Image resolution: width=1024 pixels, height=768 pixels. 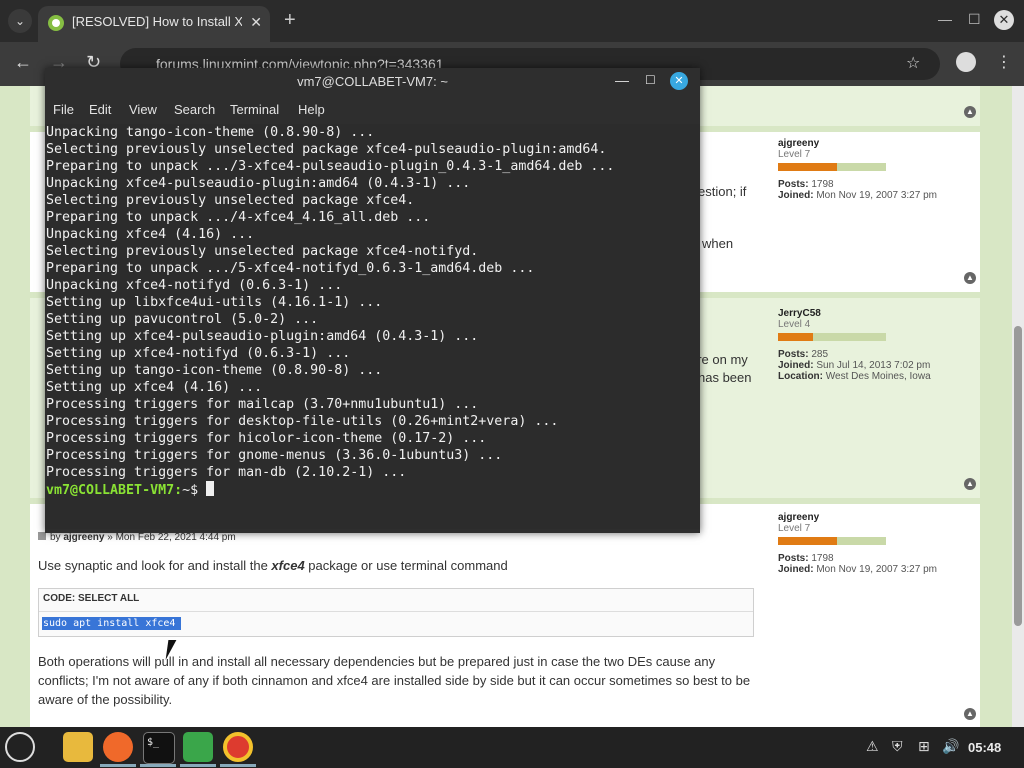 What do you see at coordinates (854, 365) in the screenshot?
I see `author-joined: Joined: Sun Jul 14, 2013 7:02 pm` at bounding box center [854, 365].